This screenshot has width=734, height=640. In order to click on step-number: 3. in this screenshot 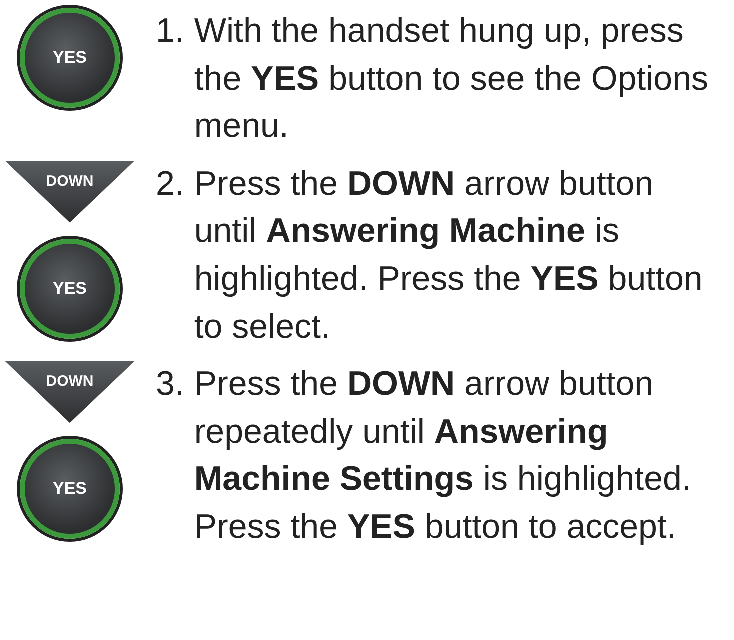, I will do `click(170, 385)`.